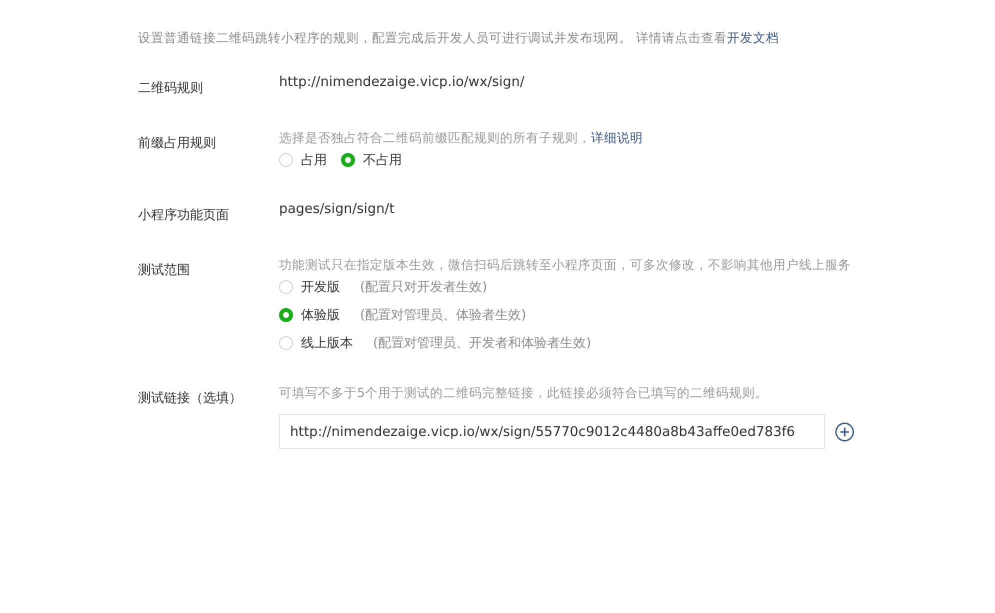  Describe the element at coordinates (164, 271) in the screenshot. I see `field-label: 测试范围` at that location.